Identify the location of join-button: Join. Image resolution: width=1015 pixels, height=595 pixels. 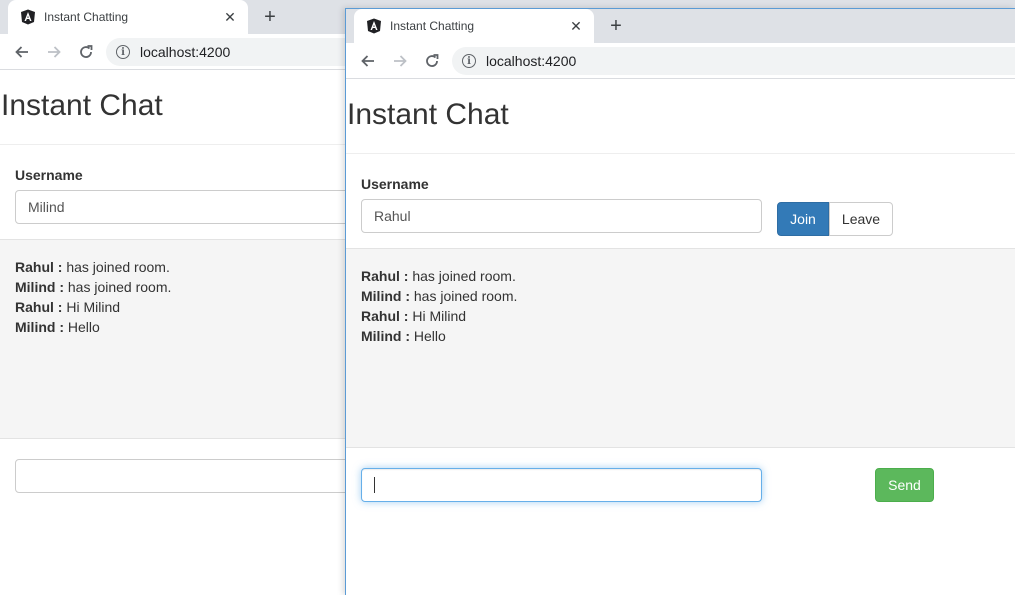
(803, 219).